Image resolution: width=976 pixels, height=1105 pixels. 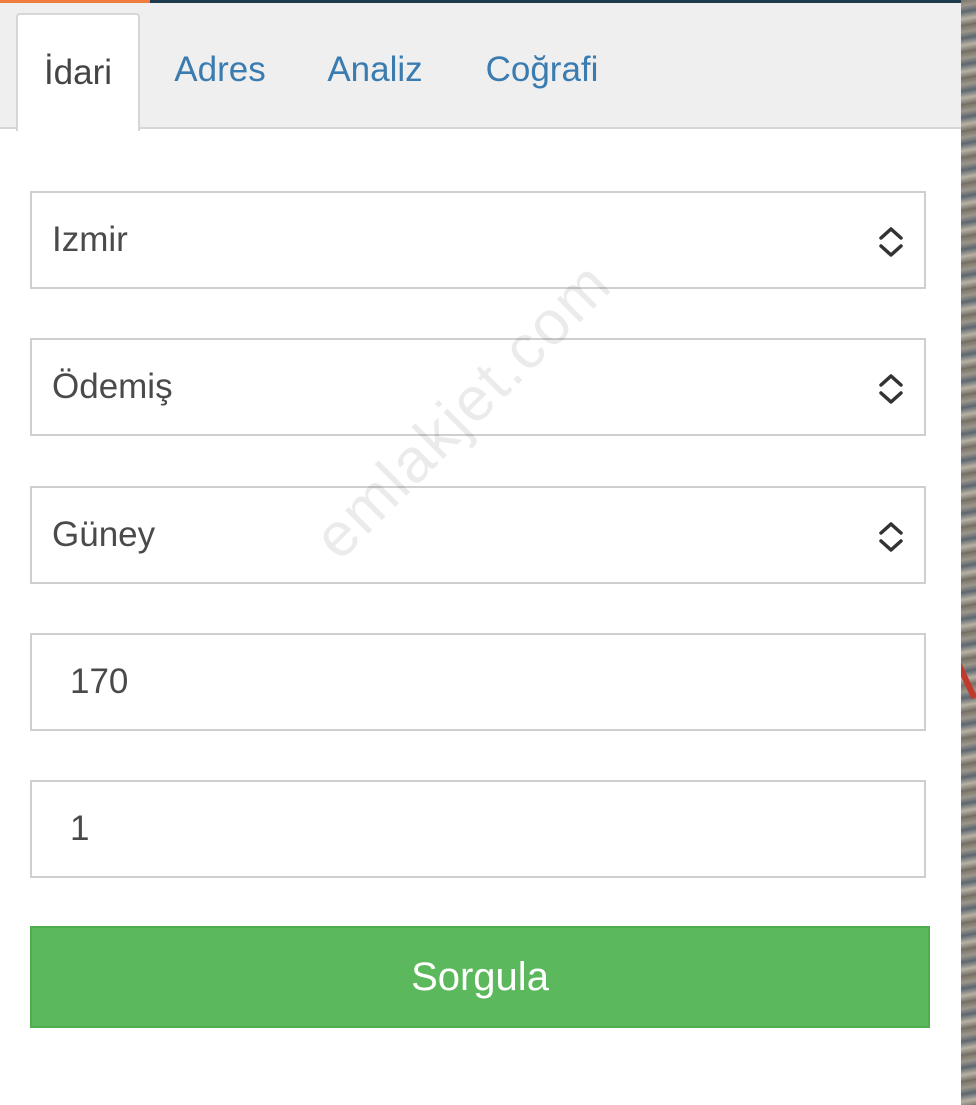 I want to click on sorgula-button: Sorgula, so click(x=480, y=977).